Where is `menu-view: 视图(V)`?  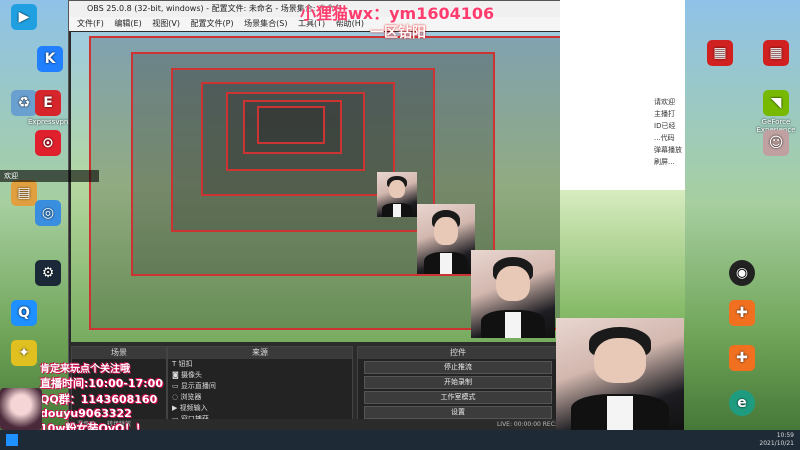
menu-view: 视图(V) is located at coordinates (166, 23).